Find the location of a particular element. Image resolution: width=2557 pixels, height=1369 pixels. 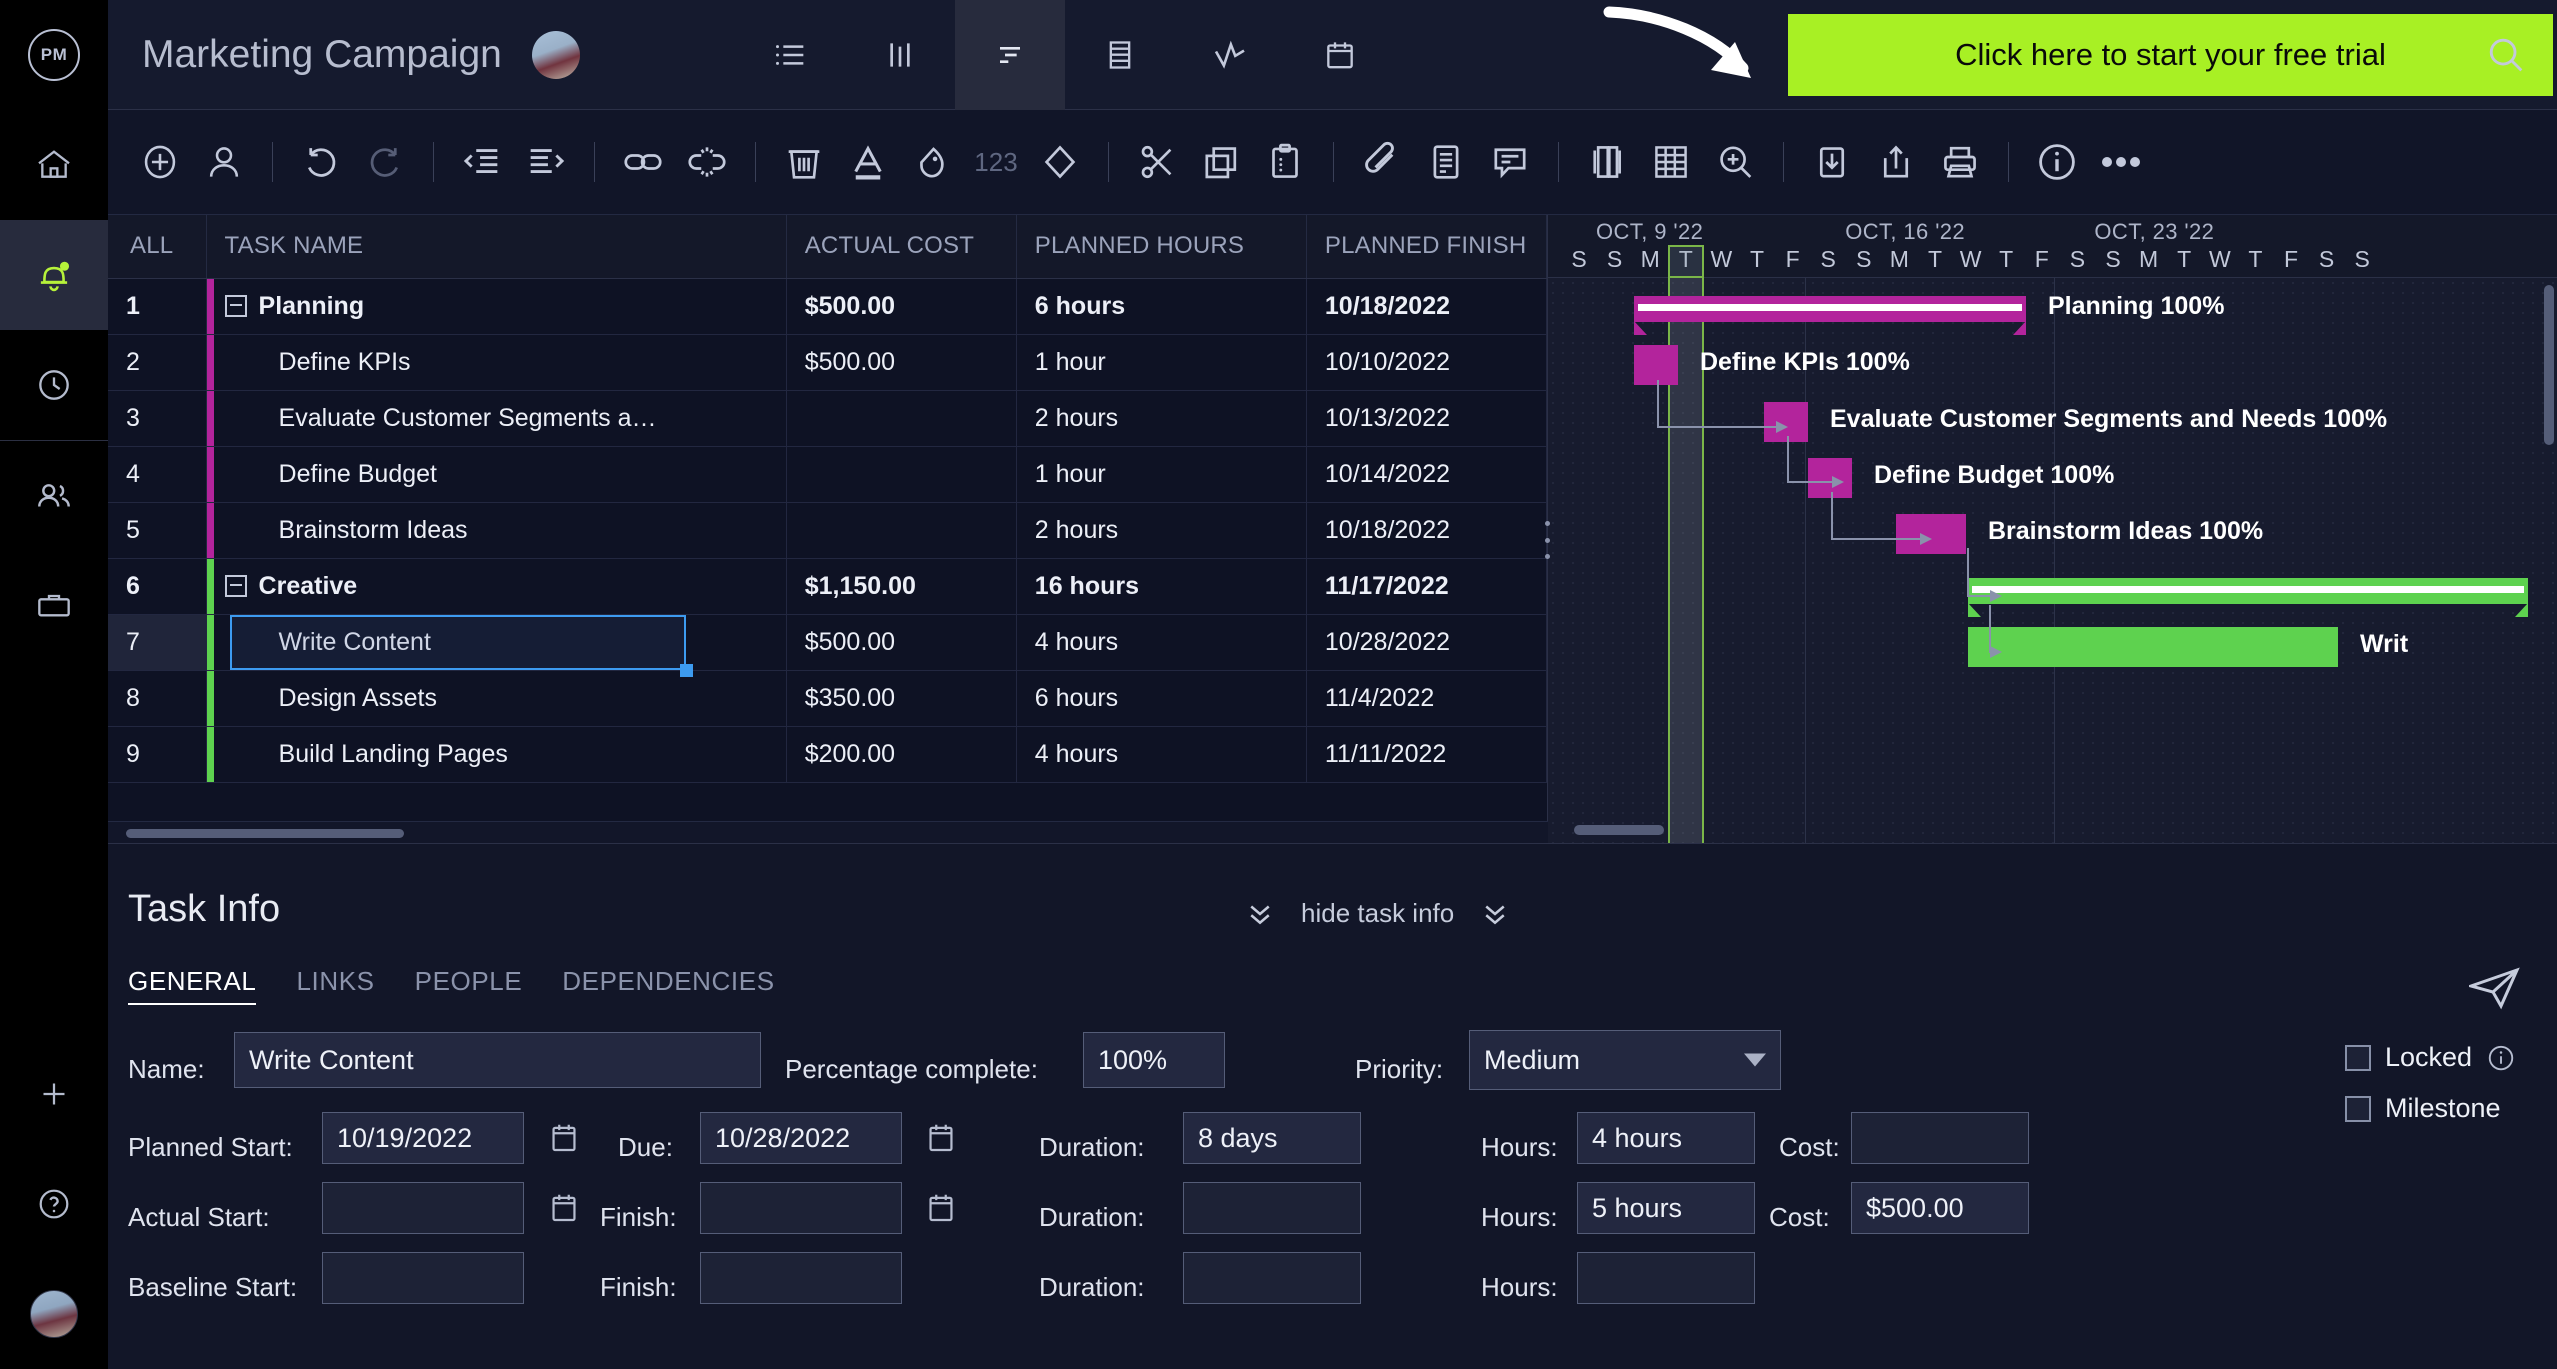

sidebar-add-button is located at coordinates (54, 1094).